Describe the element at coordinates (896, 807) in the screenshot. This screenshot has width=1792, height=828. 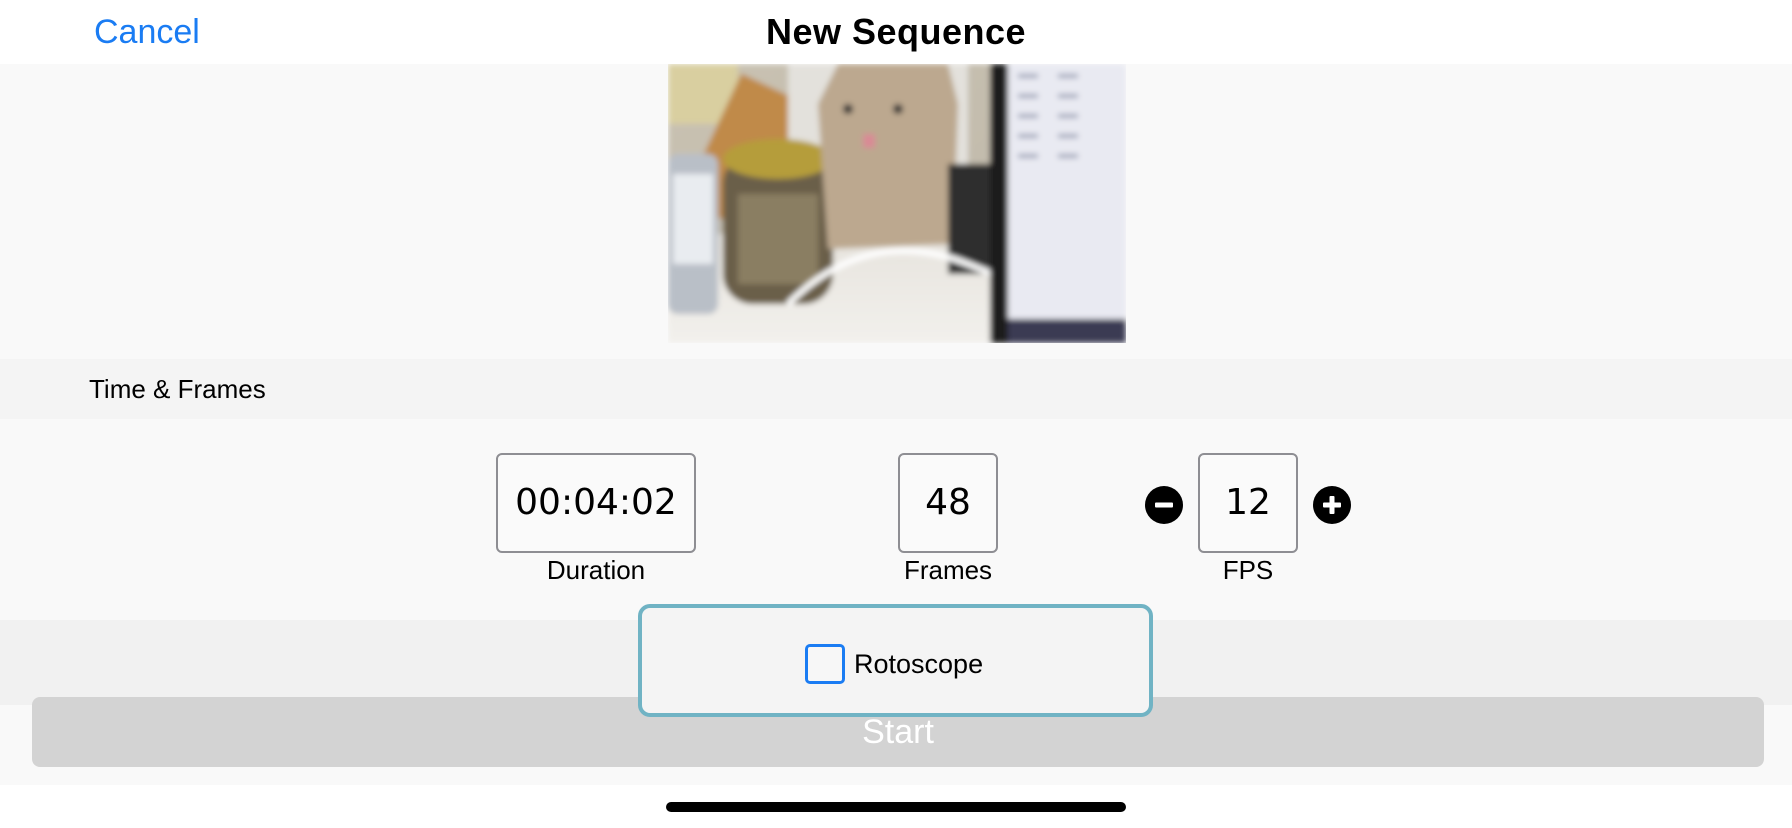
I see `home-indicator` at that location.